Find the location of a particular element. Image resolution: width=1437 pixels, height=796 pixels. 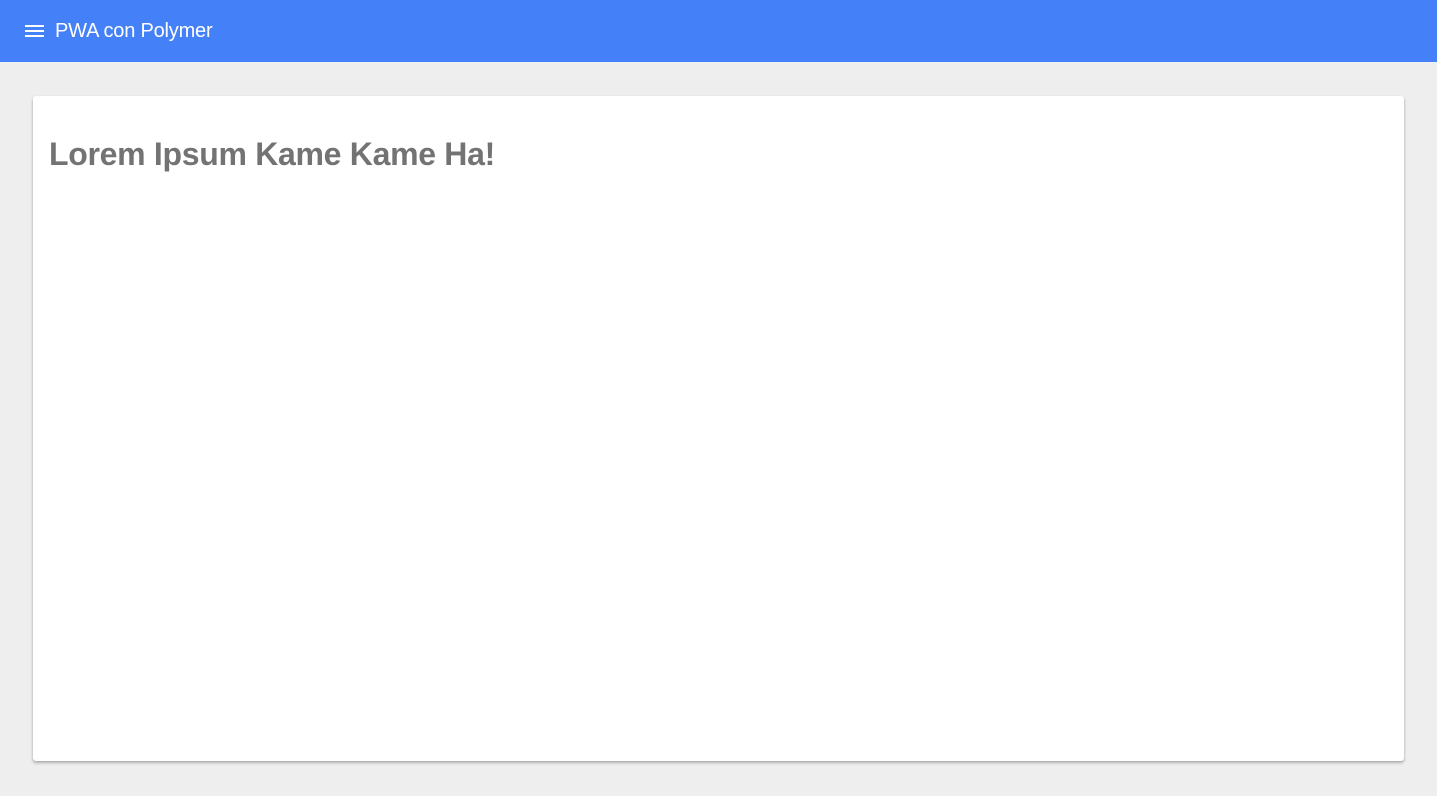

menu-icon is located at coordinates (35, 31).